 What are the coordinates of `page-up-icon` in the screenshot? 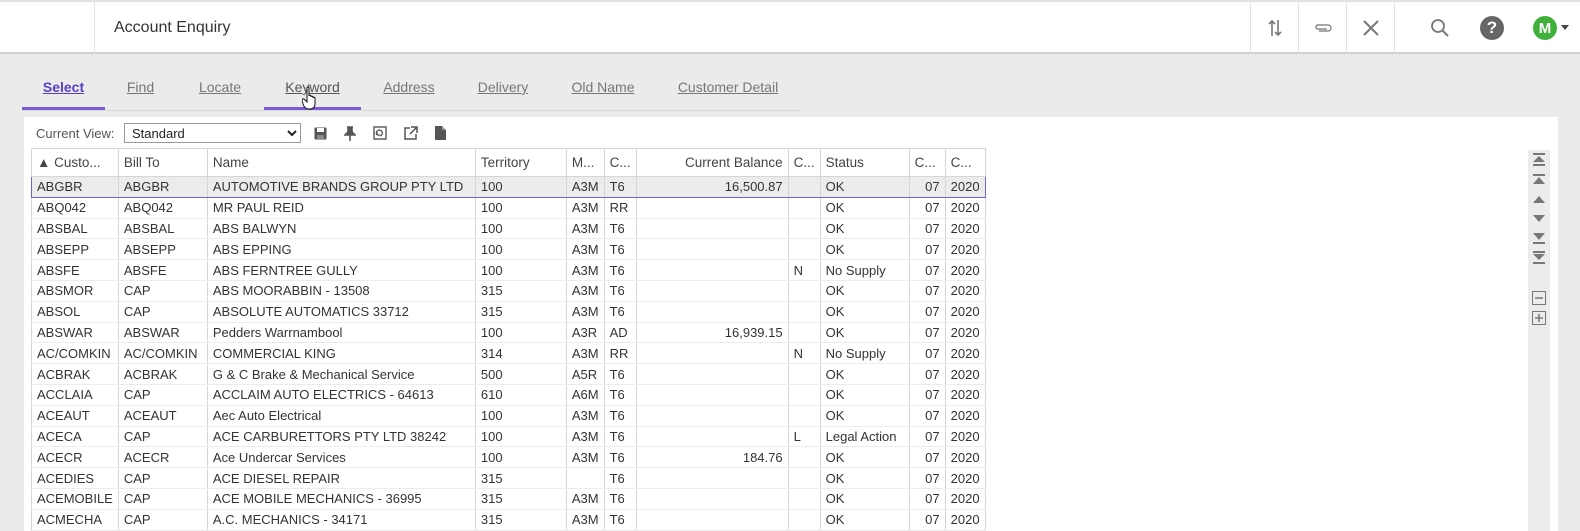 It's located at (1539, 180).